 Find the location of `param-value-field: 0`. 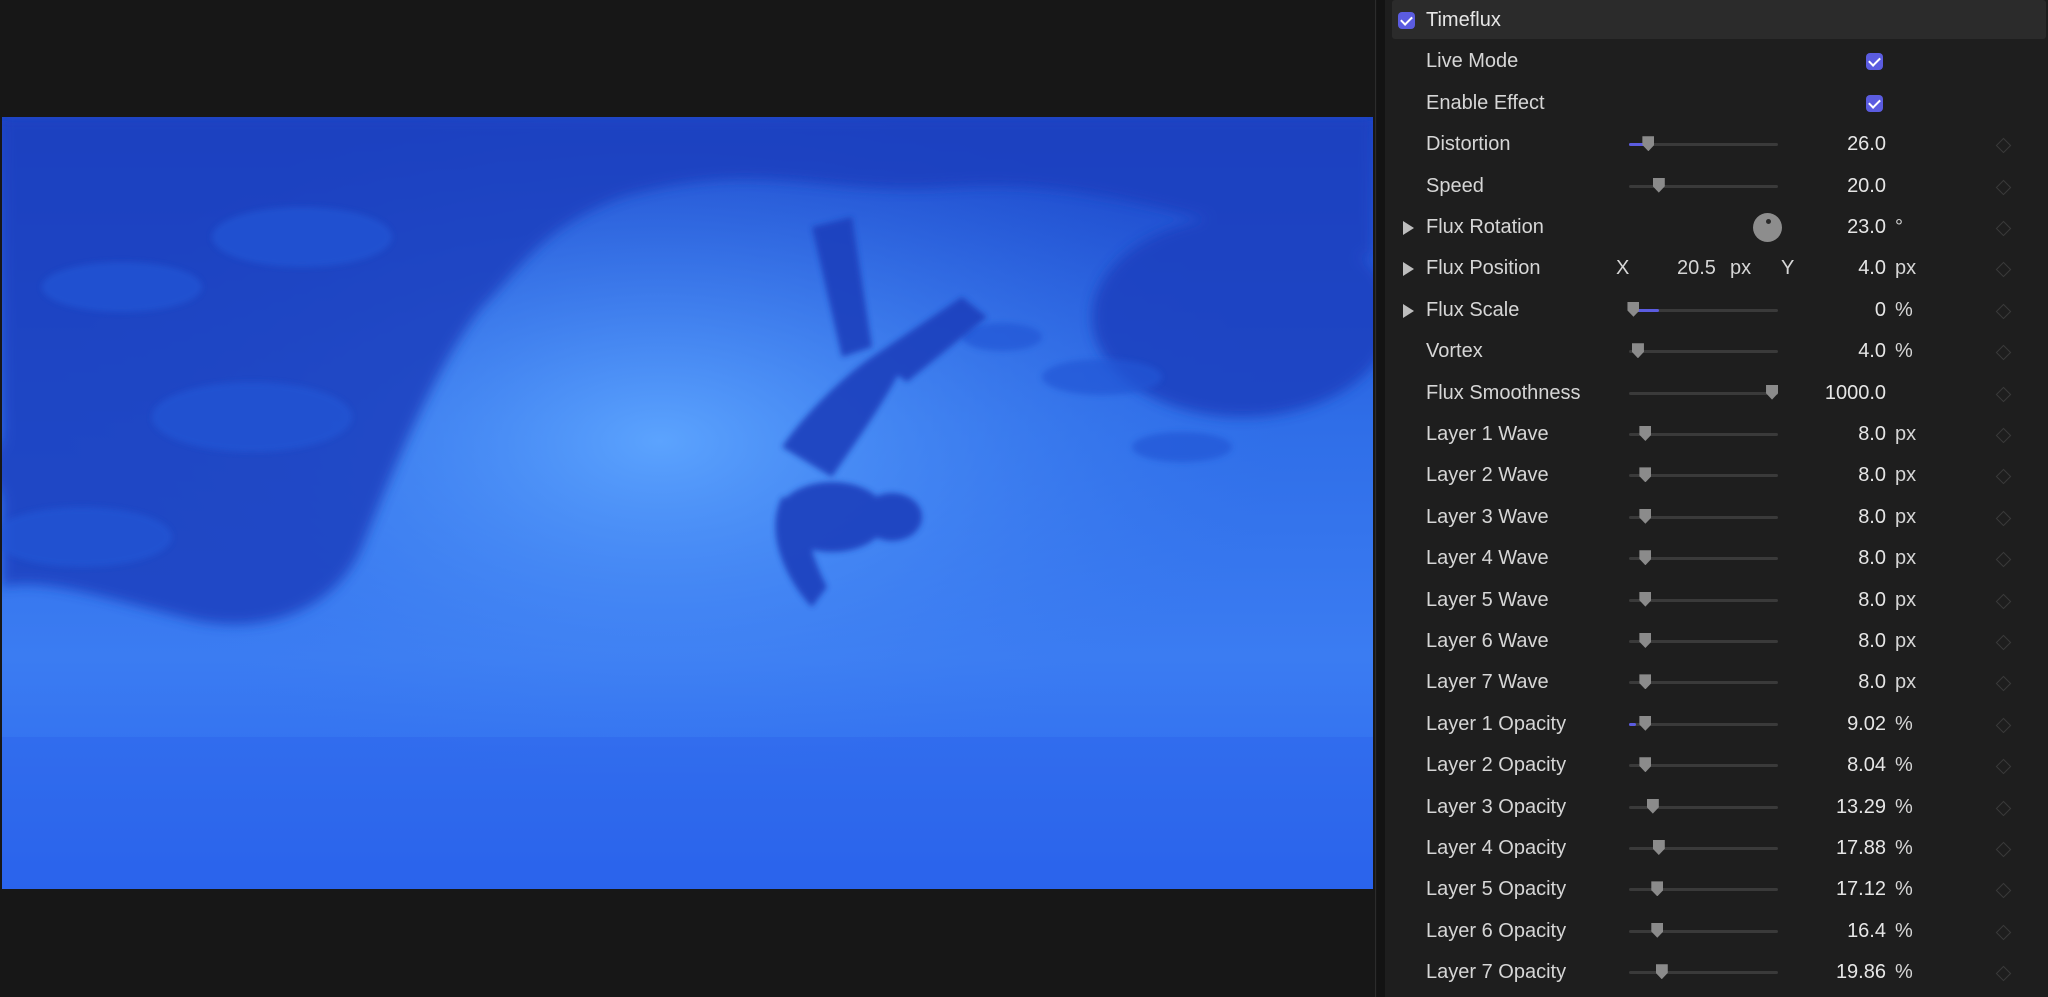

param-value-field: 0 is located at coordinates (1880, 310).